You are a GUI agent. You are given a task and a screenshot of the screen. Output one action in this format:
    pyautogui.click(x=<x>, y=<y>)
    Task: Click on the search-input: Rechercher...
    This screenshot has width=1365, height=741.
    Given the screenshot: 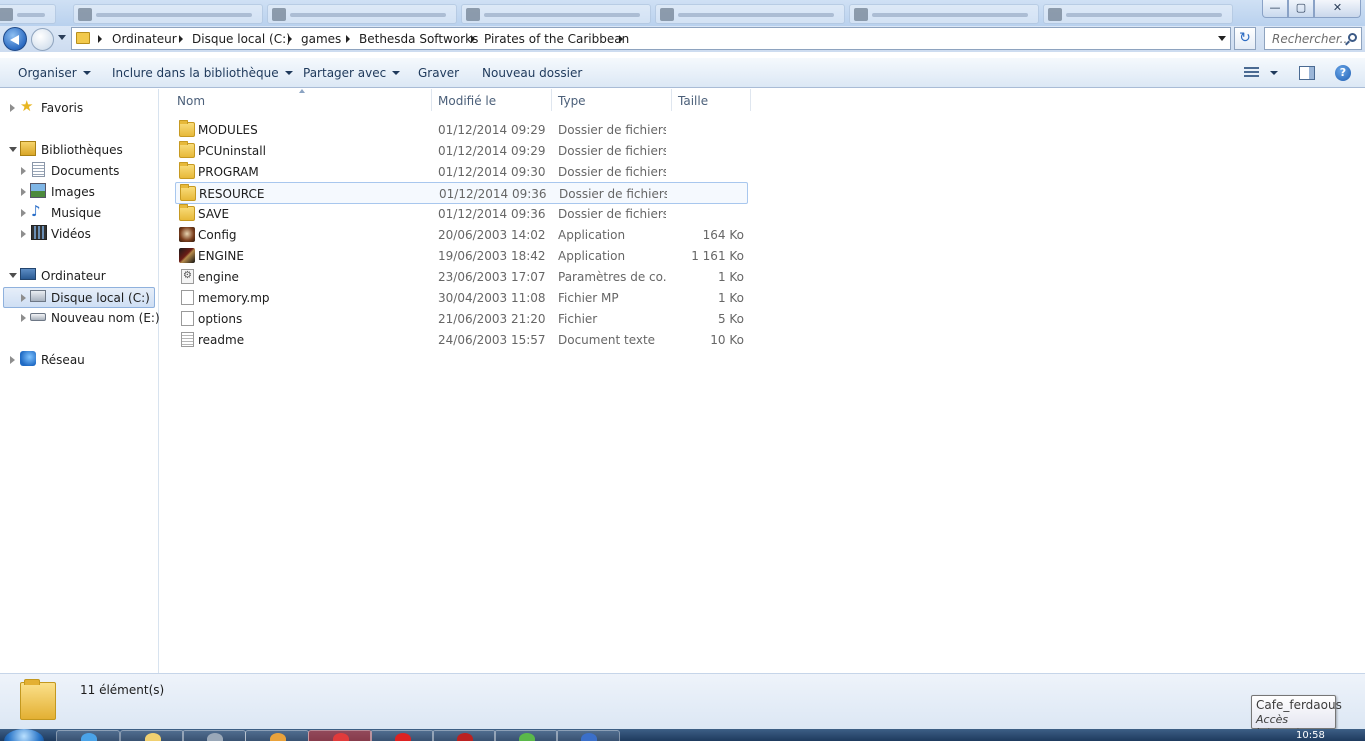 What is the action you would take?
    pyautogui.click(x=1313, y=38)
    